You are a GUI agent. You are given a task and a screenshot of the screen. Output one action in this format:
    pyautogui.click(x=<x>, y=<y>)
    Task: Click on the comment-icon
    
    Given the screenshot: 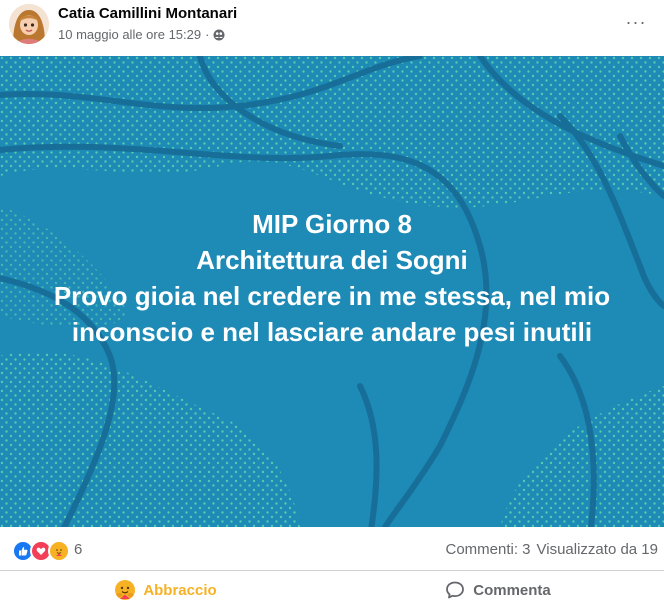 What is the action you would take?
    pyautogui.click(x=455, y=590)
    